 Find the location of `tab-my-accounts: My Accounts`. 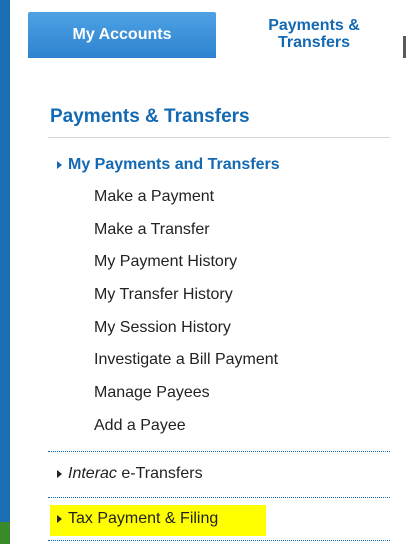

tab-my-accounts: My Accounts is located at coordinates (122, 35).